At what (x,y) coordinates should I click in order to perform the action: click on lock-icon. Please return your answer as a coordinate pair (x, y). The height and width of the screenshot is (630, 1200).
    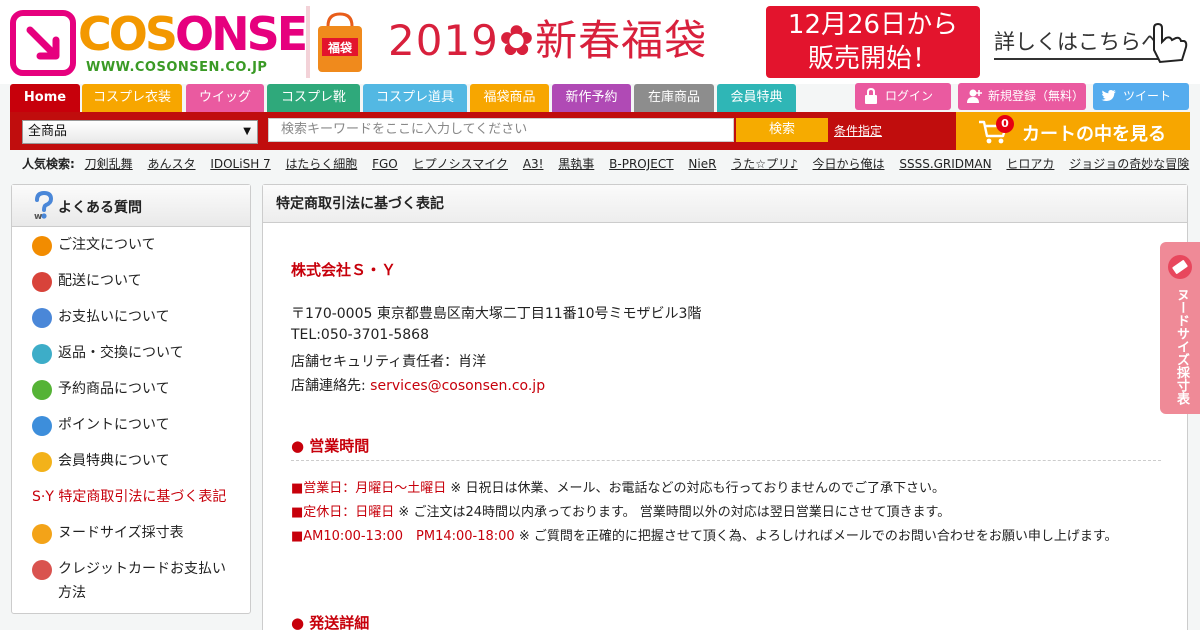
    Looking at the image, I should click on (871, 96).